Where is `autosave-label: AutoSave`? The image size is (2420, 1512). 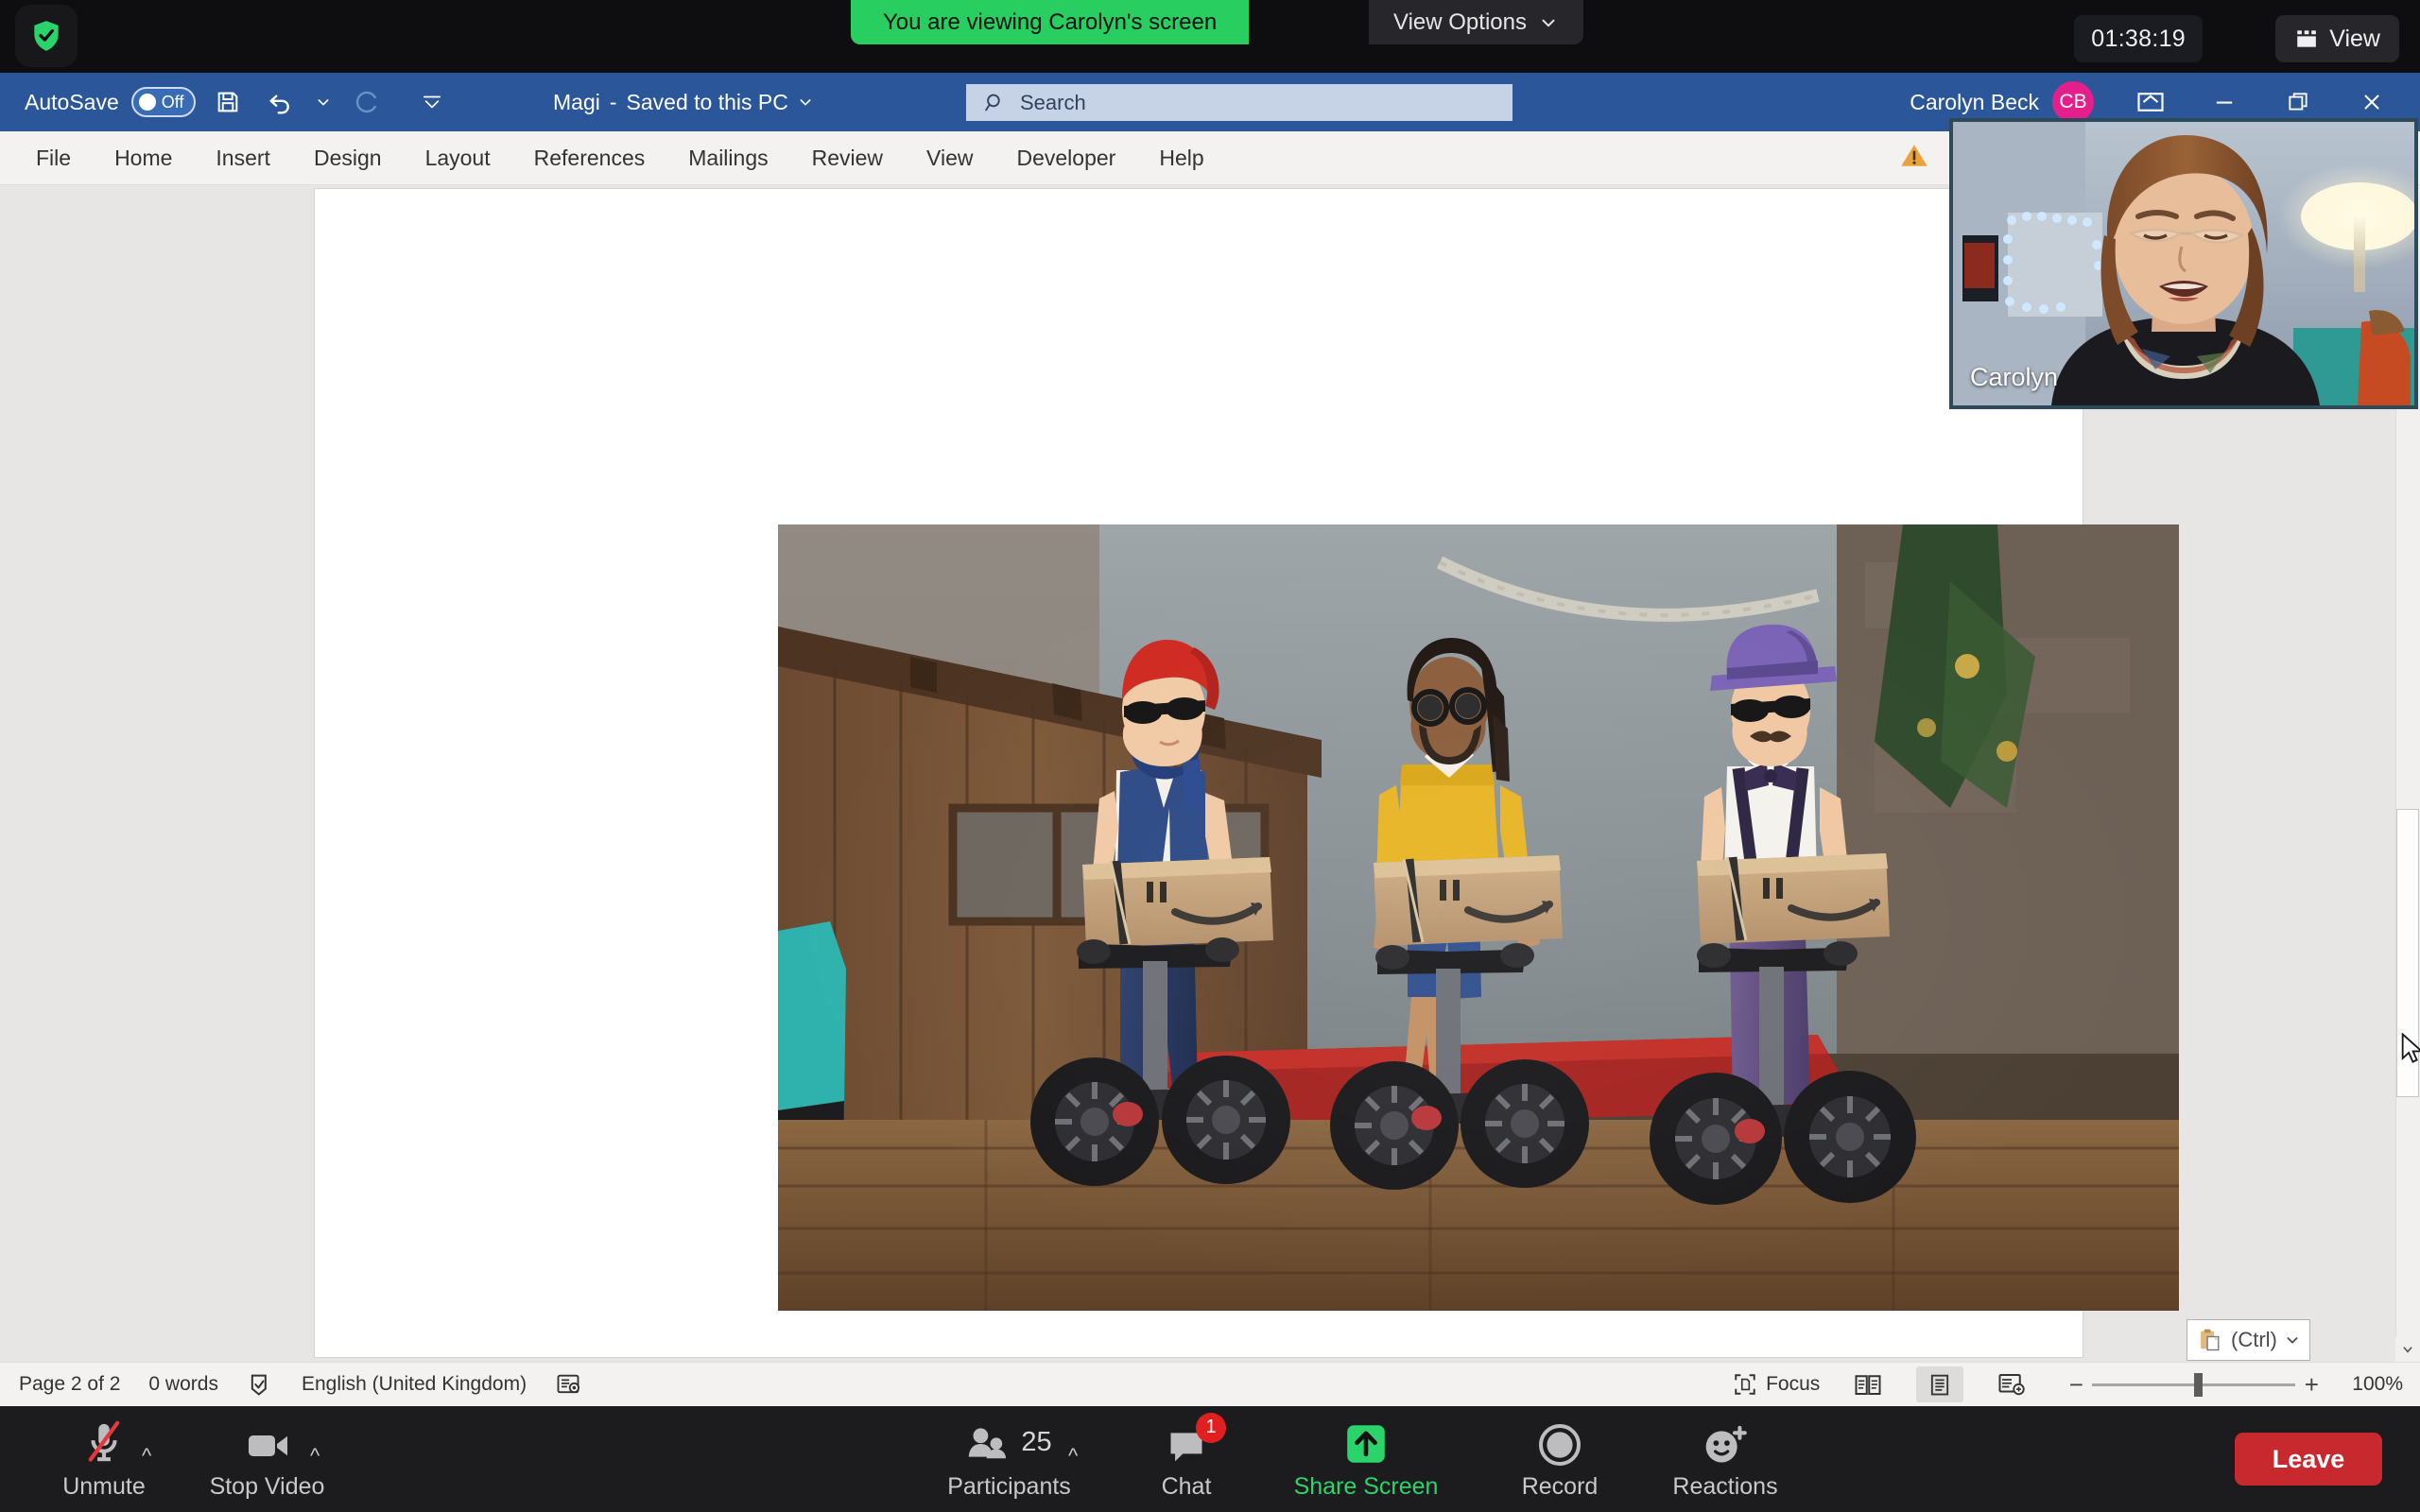 autosave-label: AutoSave is located at coordinates (72, 101).